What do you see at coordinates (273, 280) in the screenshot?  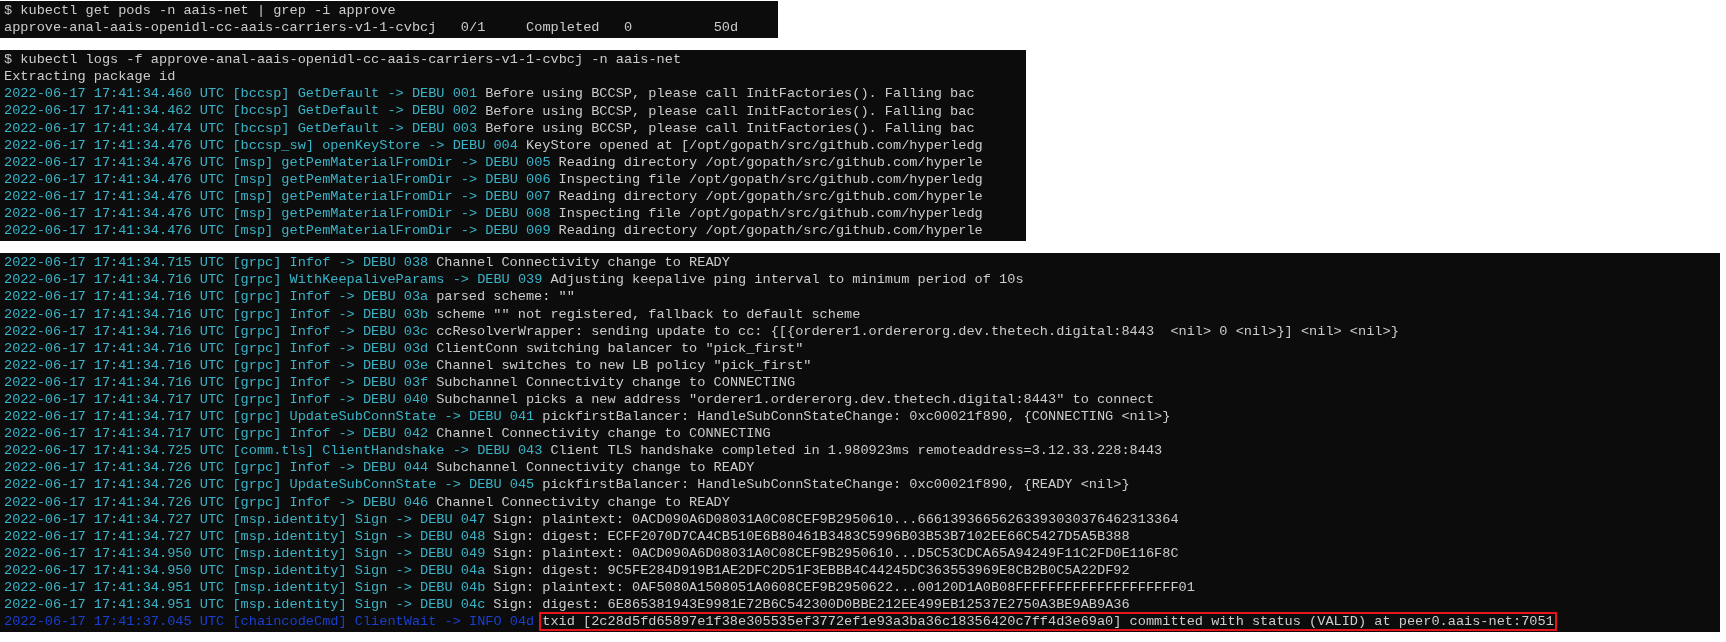 I see `log-prefix: 2022-06-17 17:41:34.716 UTC [grpc] WithKeepaliveParams -> DEBU 039` at bounding box center [273, 280].